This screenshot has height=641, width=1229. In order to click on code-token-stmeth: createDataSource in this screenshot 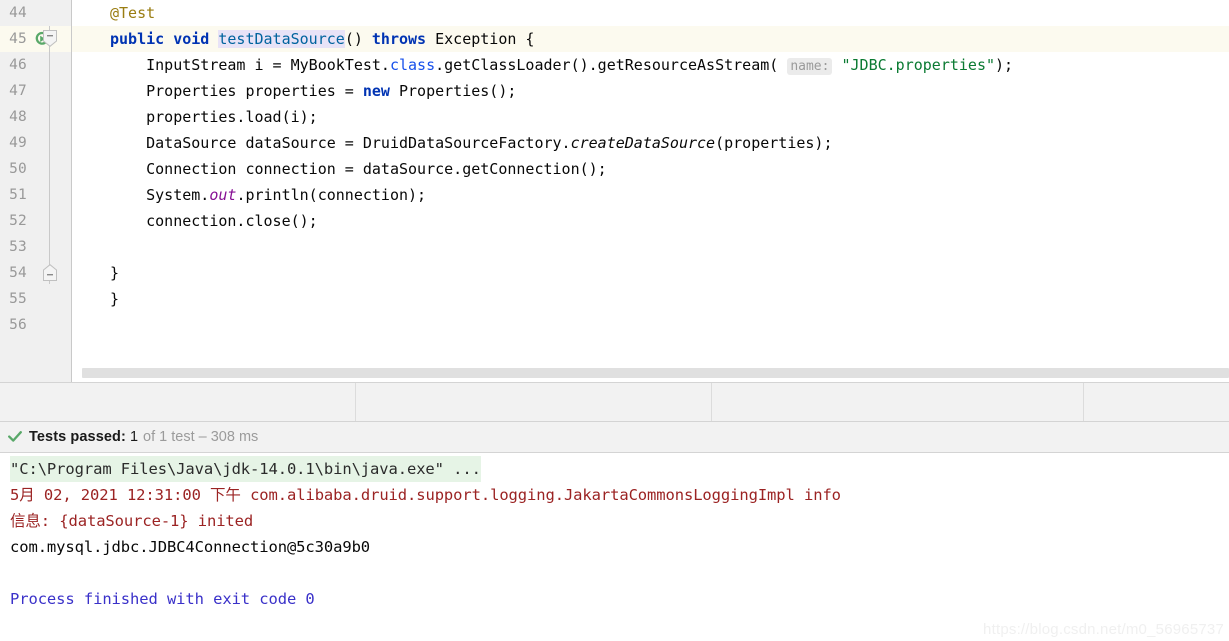, I will do `click(643, 143)`.